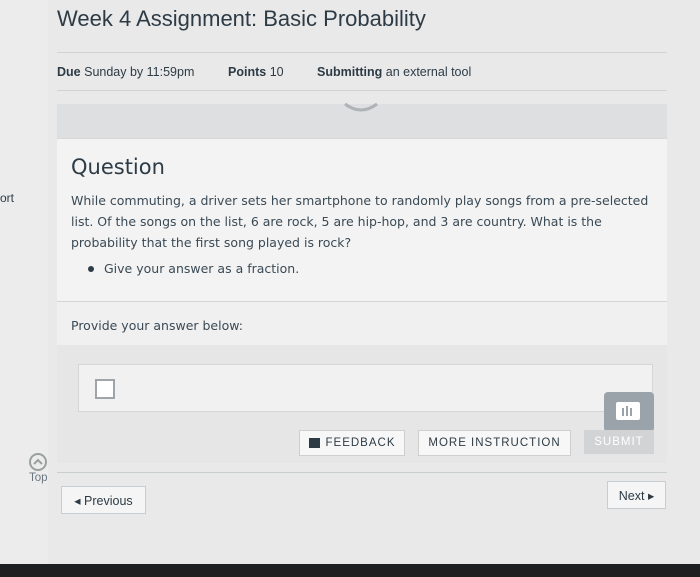 The image size is (700, 577). What do you see at coordinates (118, 167) in the screenshot?
I see `question-heading: Question` at bounding box center [118, 167].